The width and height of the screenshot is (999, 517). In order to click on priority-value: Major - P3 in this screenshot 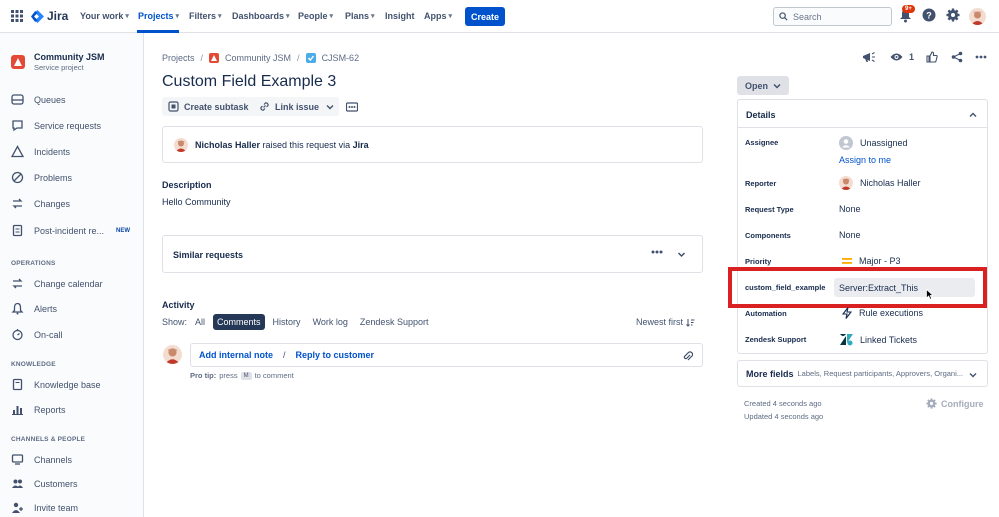, I will do `click(871, 261)`.